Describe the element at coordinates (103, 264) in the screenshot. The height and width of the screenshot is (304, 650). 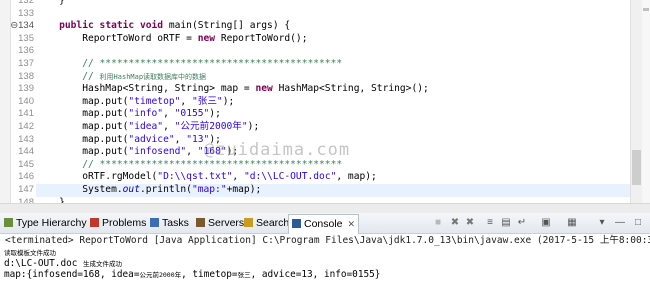
I see `console-output-text: 生成文件成功` at that location.